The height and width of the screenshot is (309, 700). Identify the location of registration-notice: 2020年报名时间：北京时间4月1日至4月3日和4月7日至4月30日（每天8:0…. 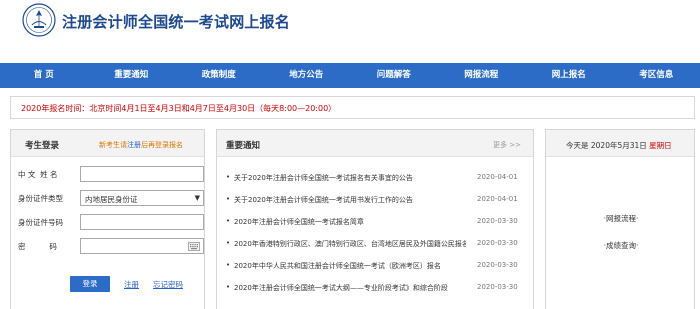
(352, 107).